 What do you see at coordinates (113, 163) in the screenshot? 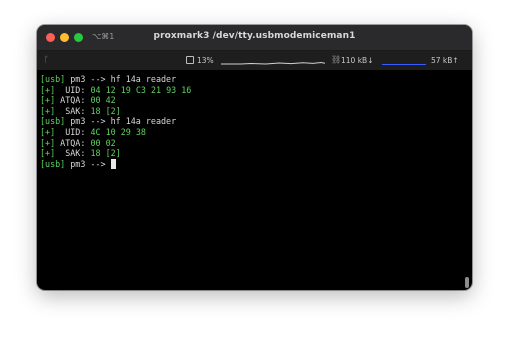
I see `terminal-cursor` at bounding box center [113, 163].